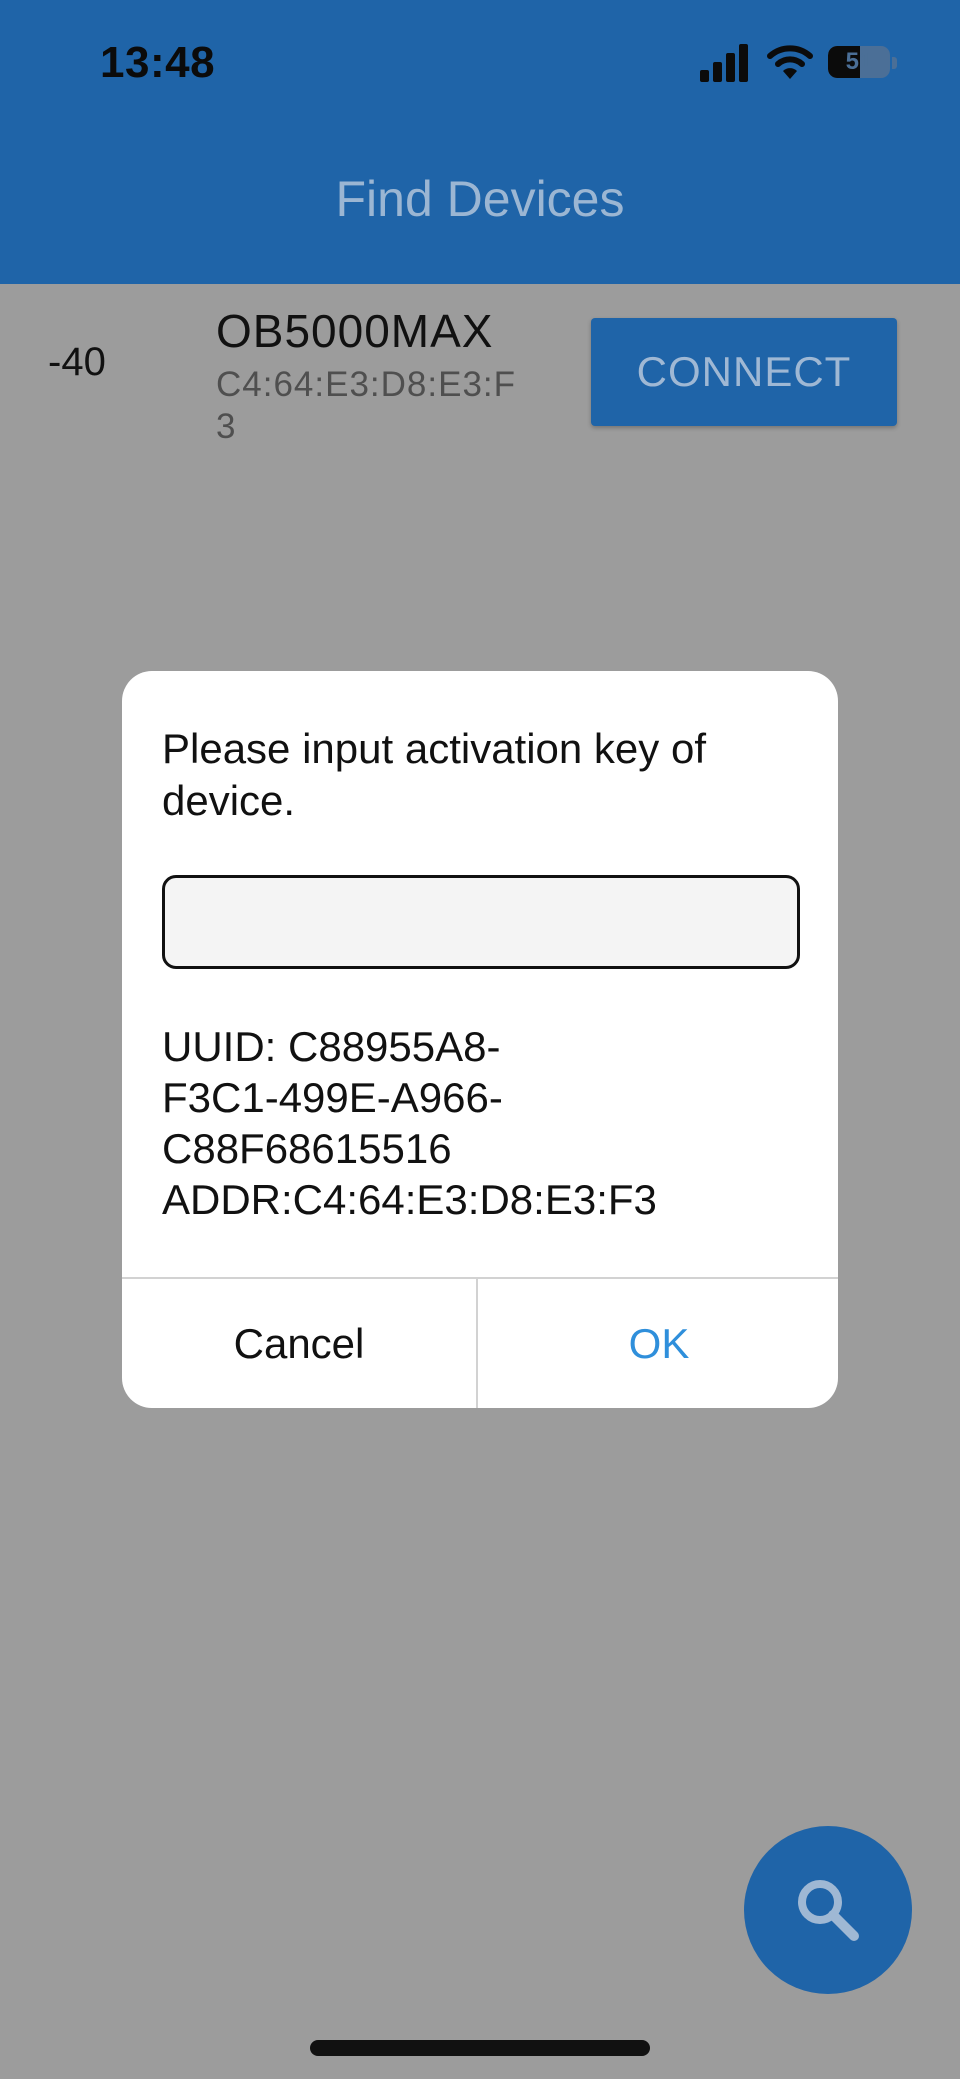  Describe the element at coordinates (480, 2048) in the screenshot. I see `home-indicator` at that location.